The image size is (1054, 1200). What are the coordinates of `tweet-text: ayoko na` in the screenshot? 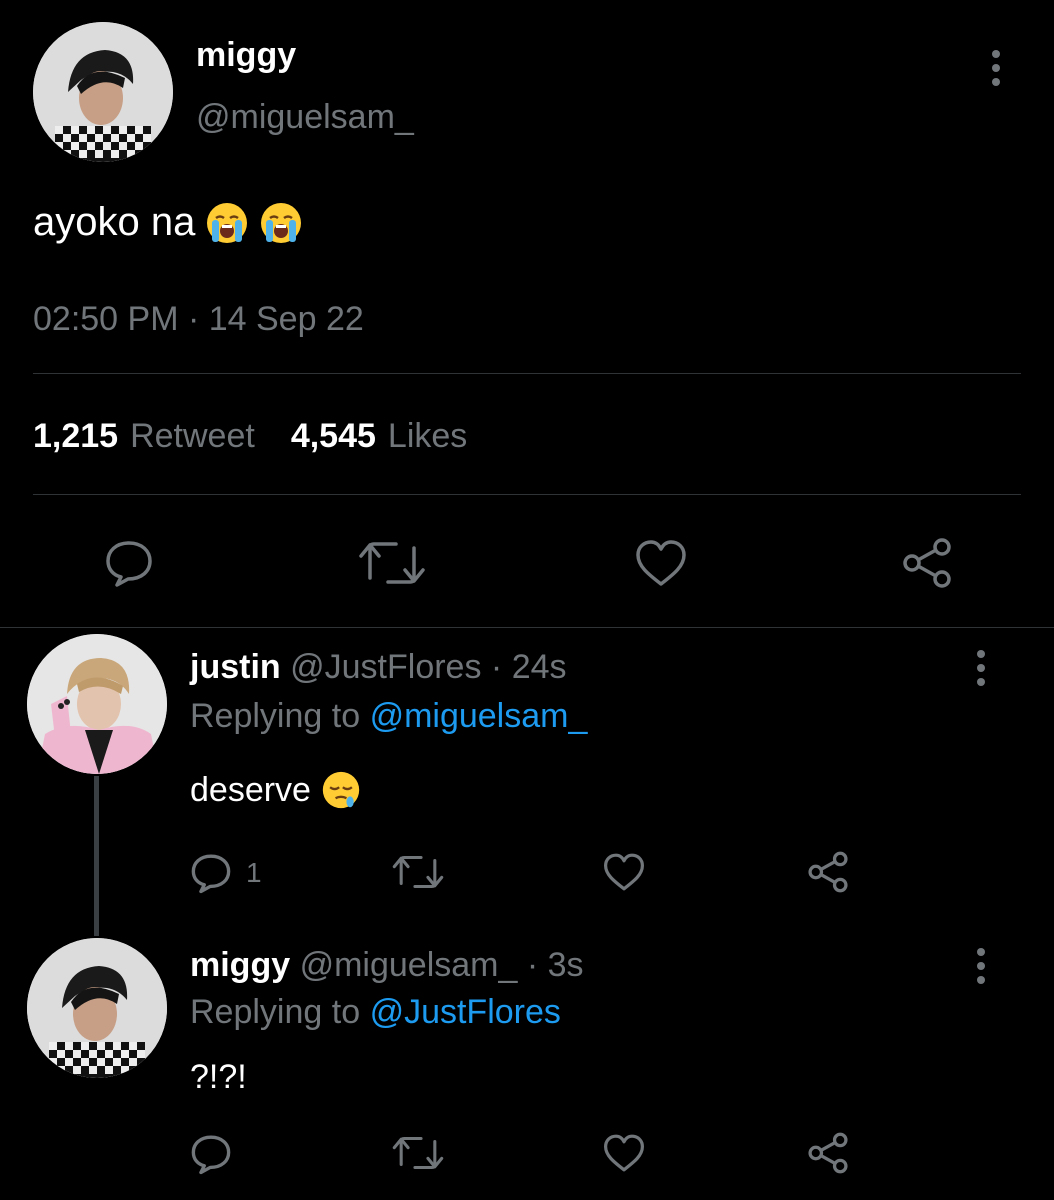 It's located at (168, 222).